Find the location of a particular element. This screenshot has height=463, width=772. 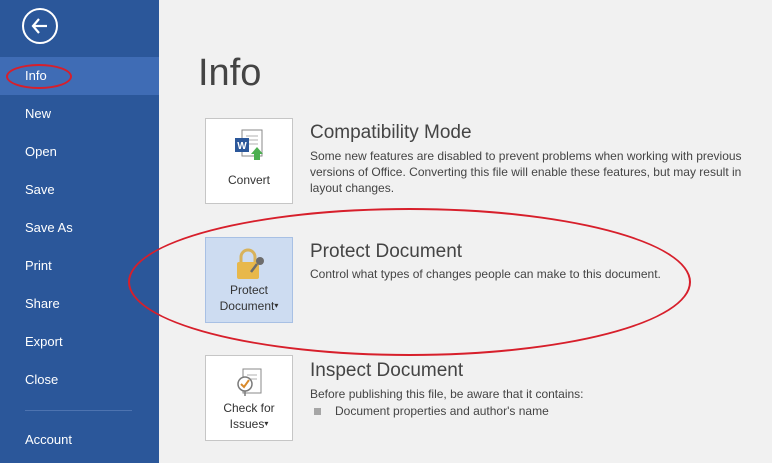

word-convert-icon: W is located at coordinates (249, 144).